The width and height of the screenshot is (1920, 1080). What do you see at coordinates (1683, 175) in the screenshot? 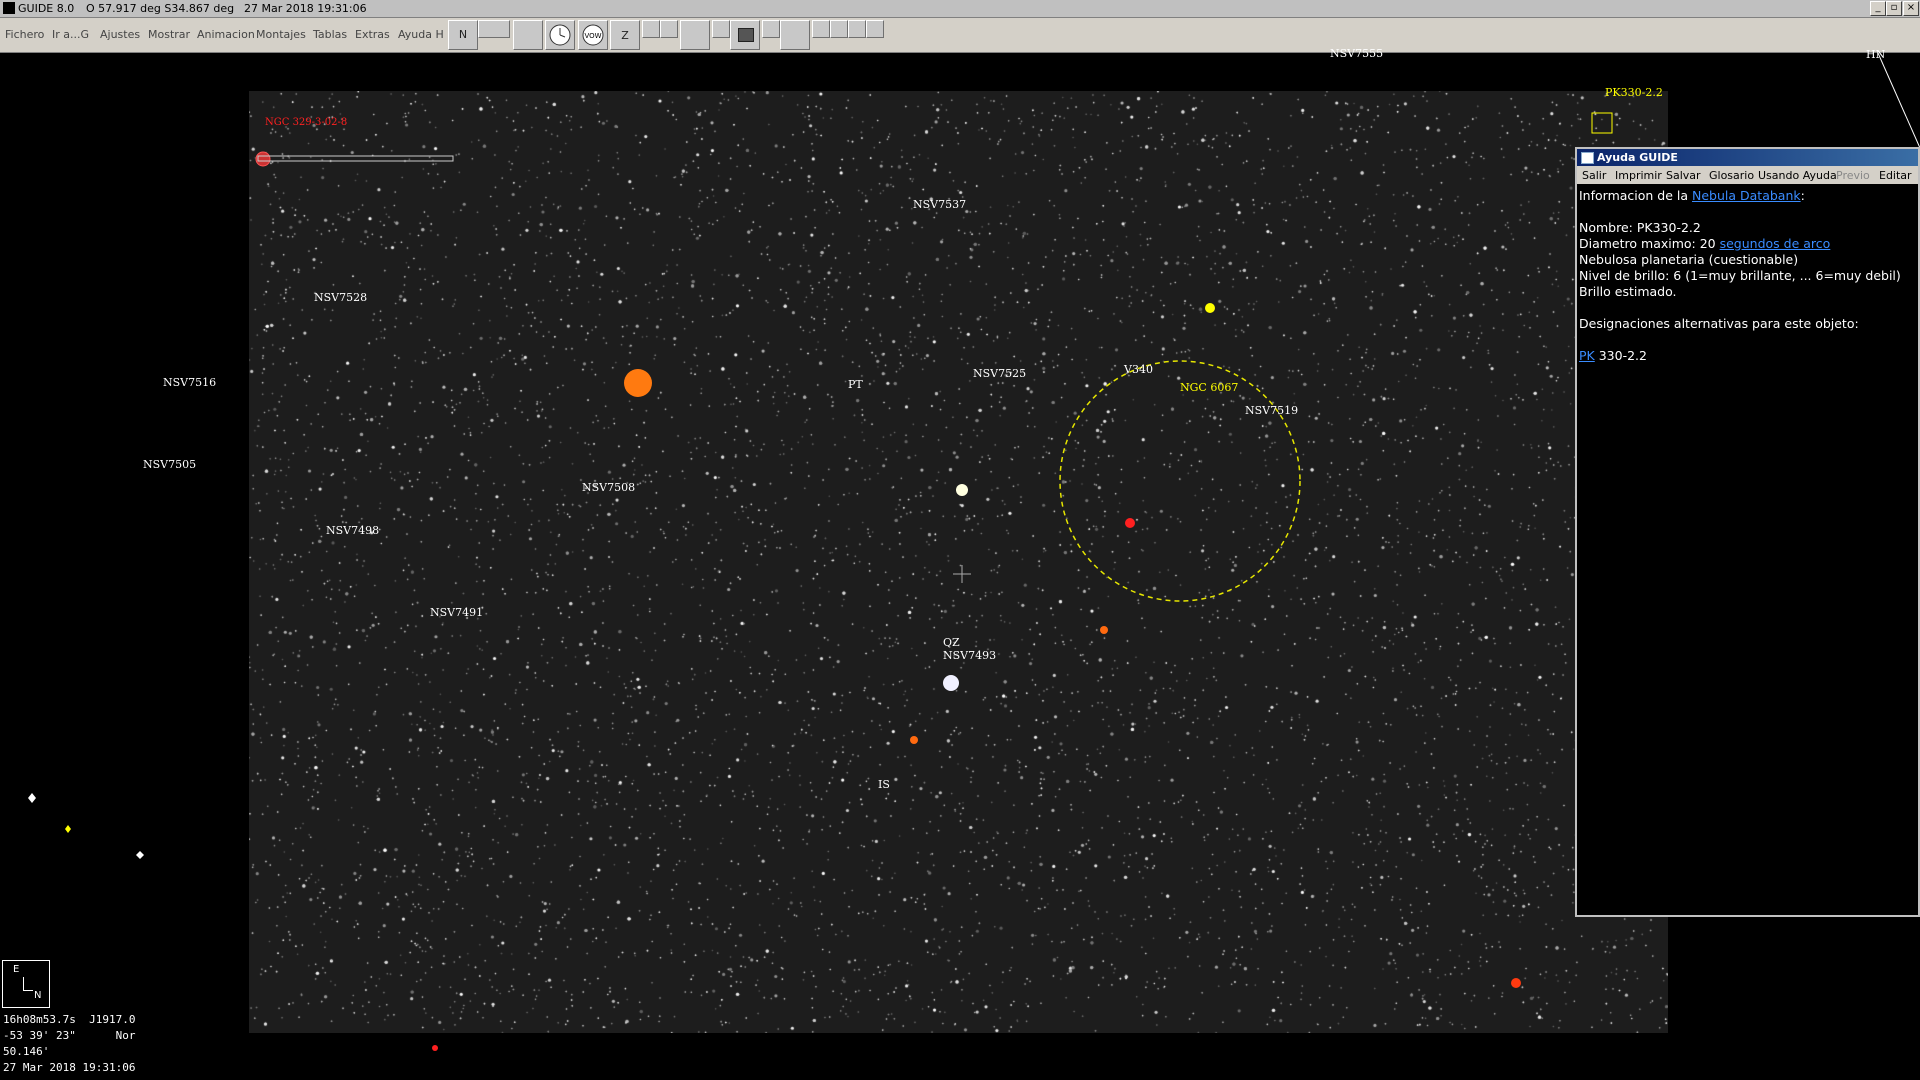
I see `help-menu-salvar: Salvar` at bounding box center [1683, 175].